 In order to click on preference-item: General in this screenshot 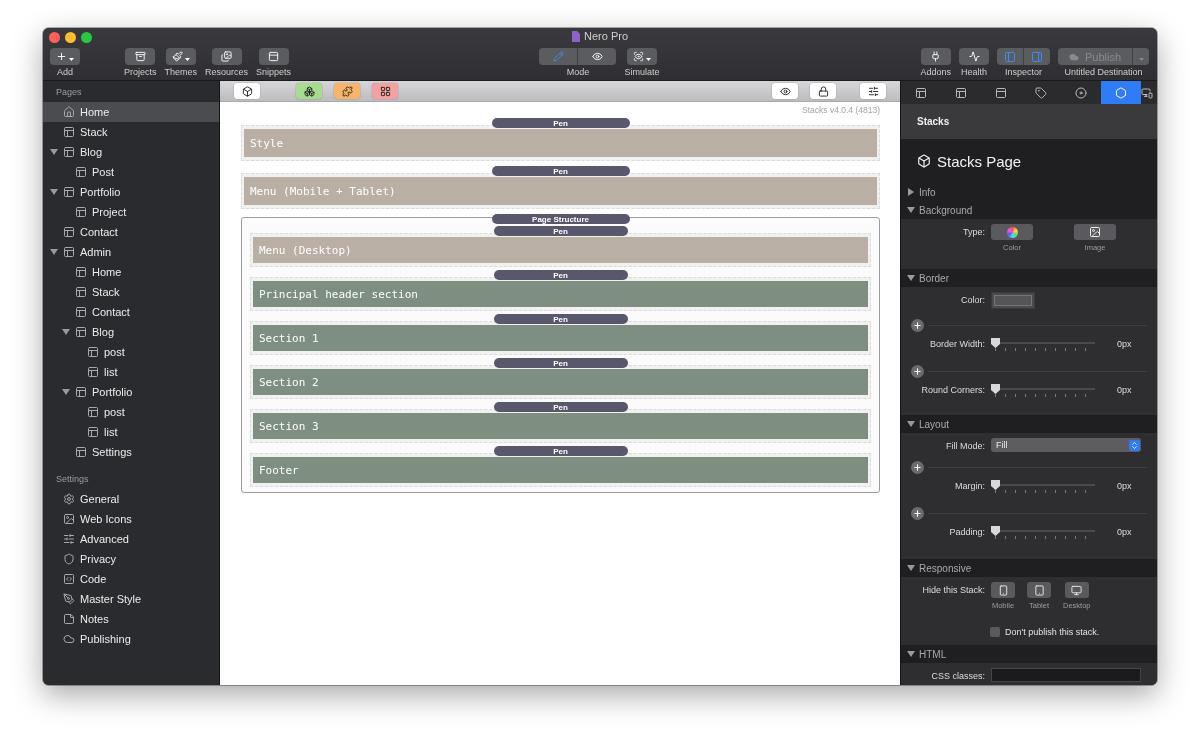, I will do `click(131, 499)`.